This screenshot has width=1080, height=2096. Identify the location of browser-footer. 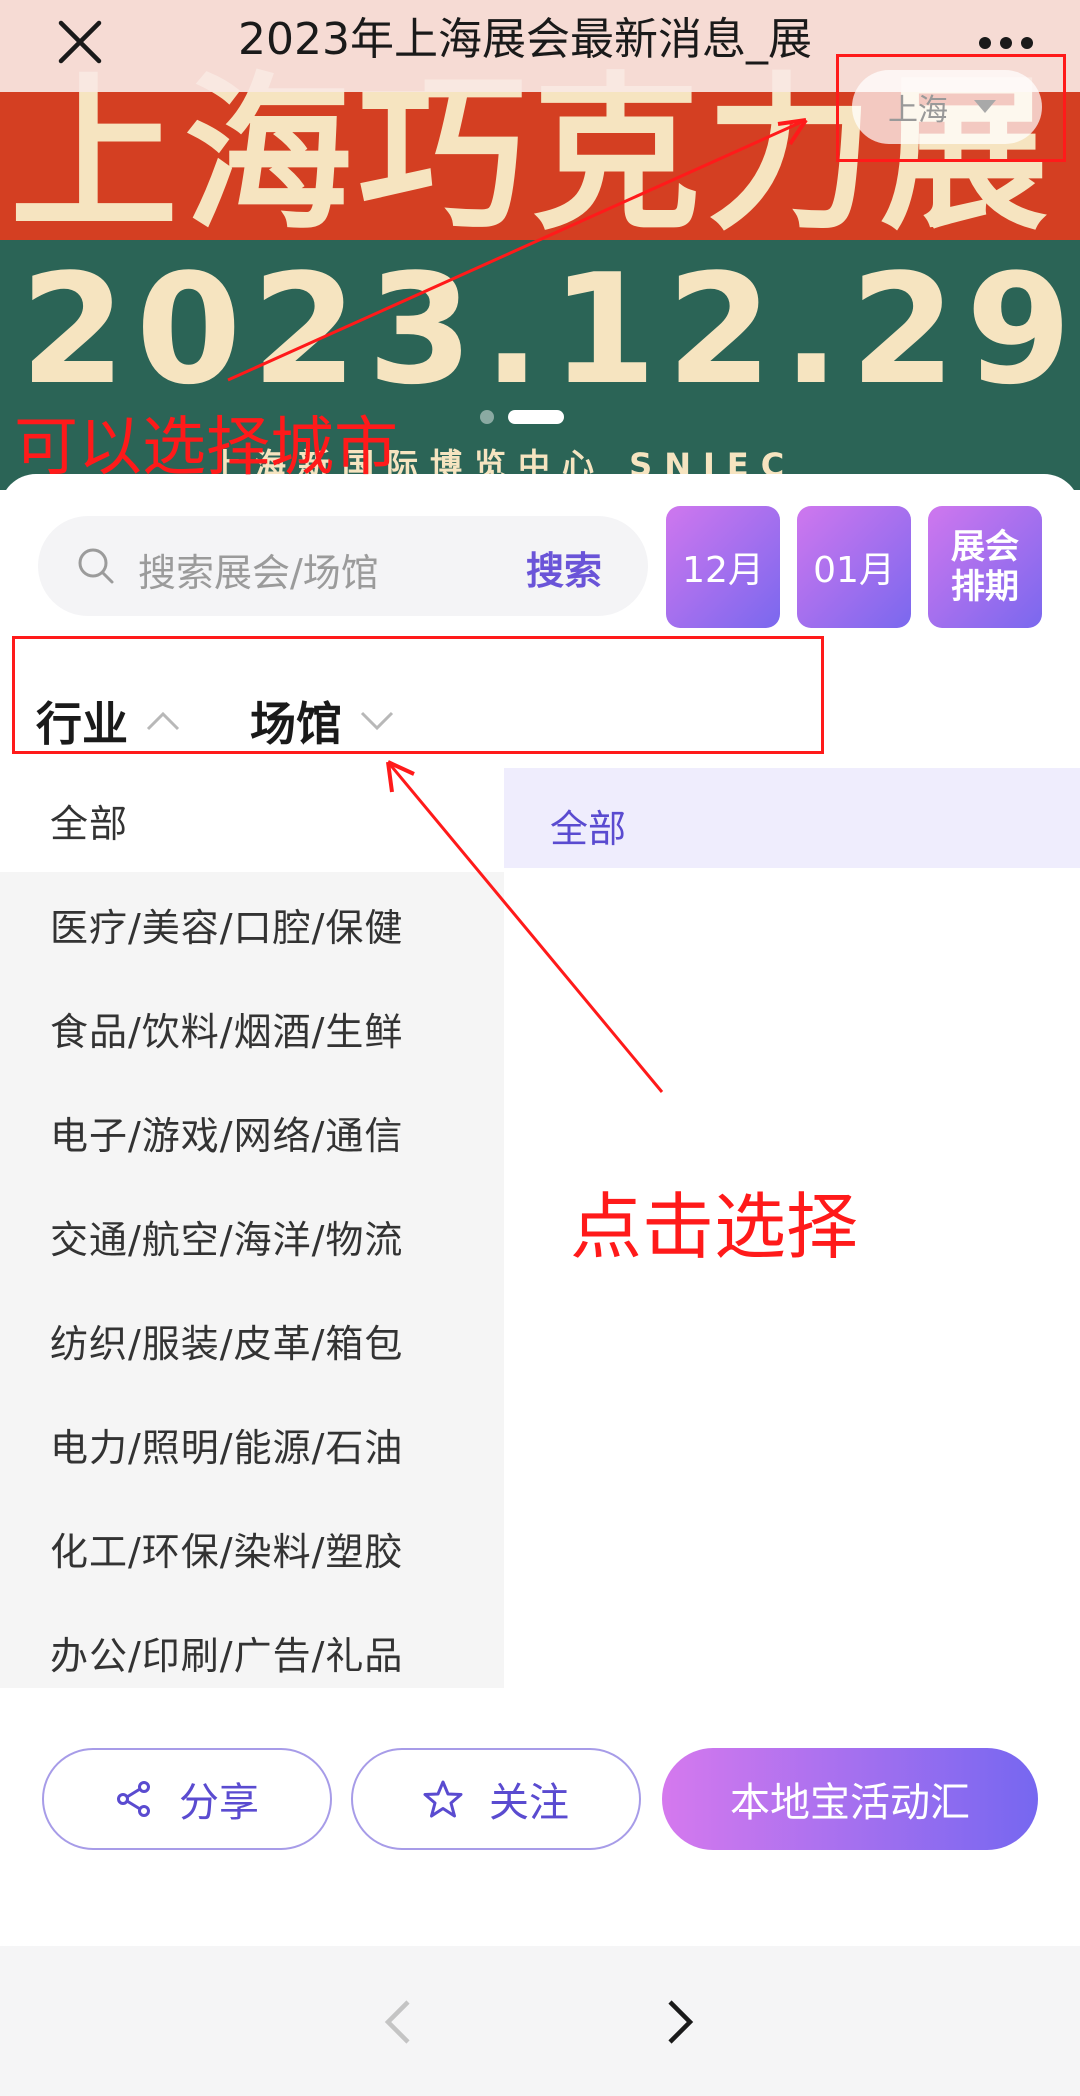
(540, 2021).